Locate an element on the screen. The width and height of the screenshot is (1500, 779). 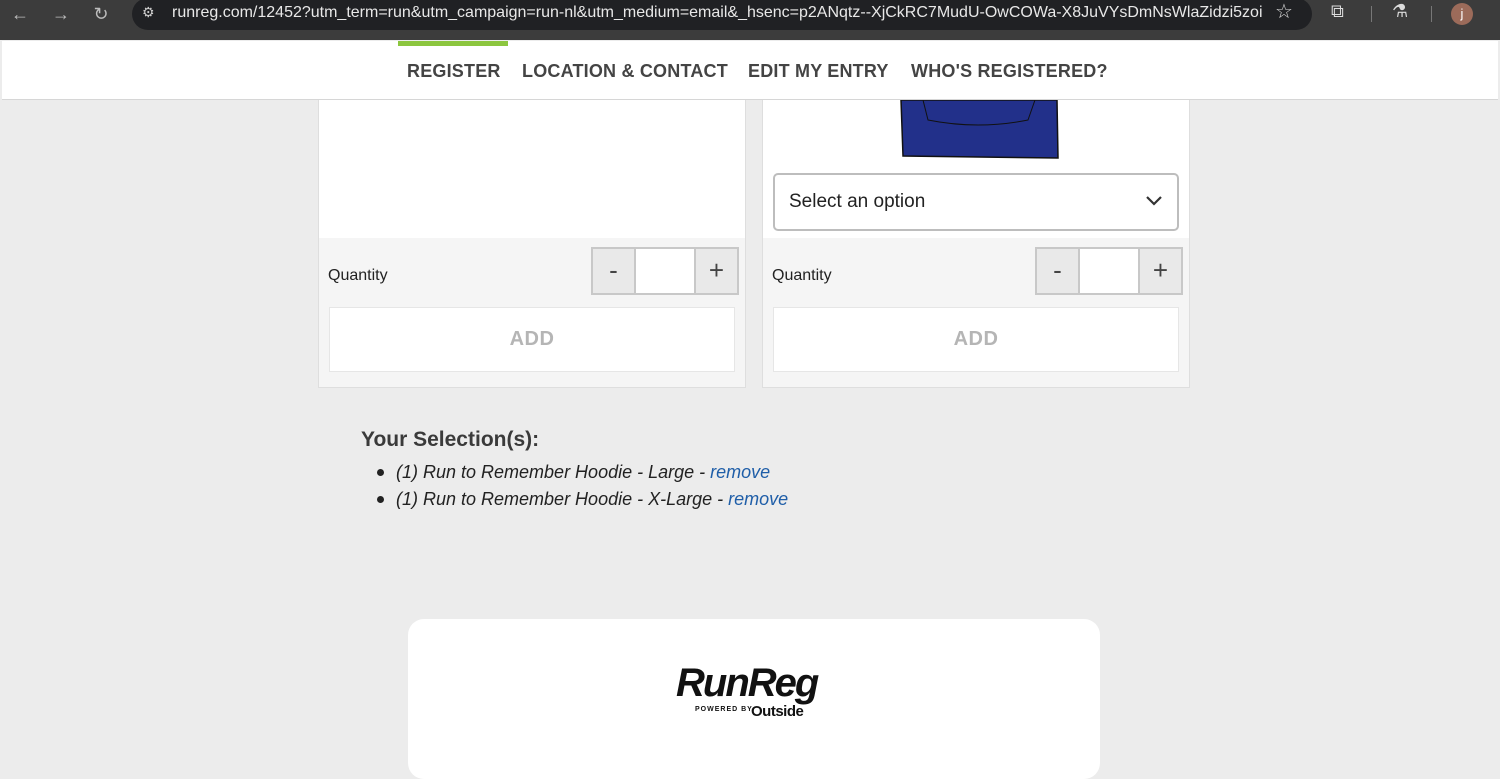
powered-by-text: POWERED BY is located at coordinates (724, 709).